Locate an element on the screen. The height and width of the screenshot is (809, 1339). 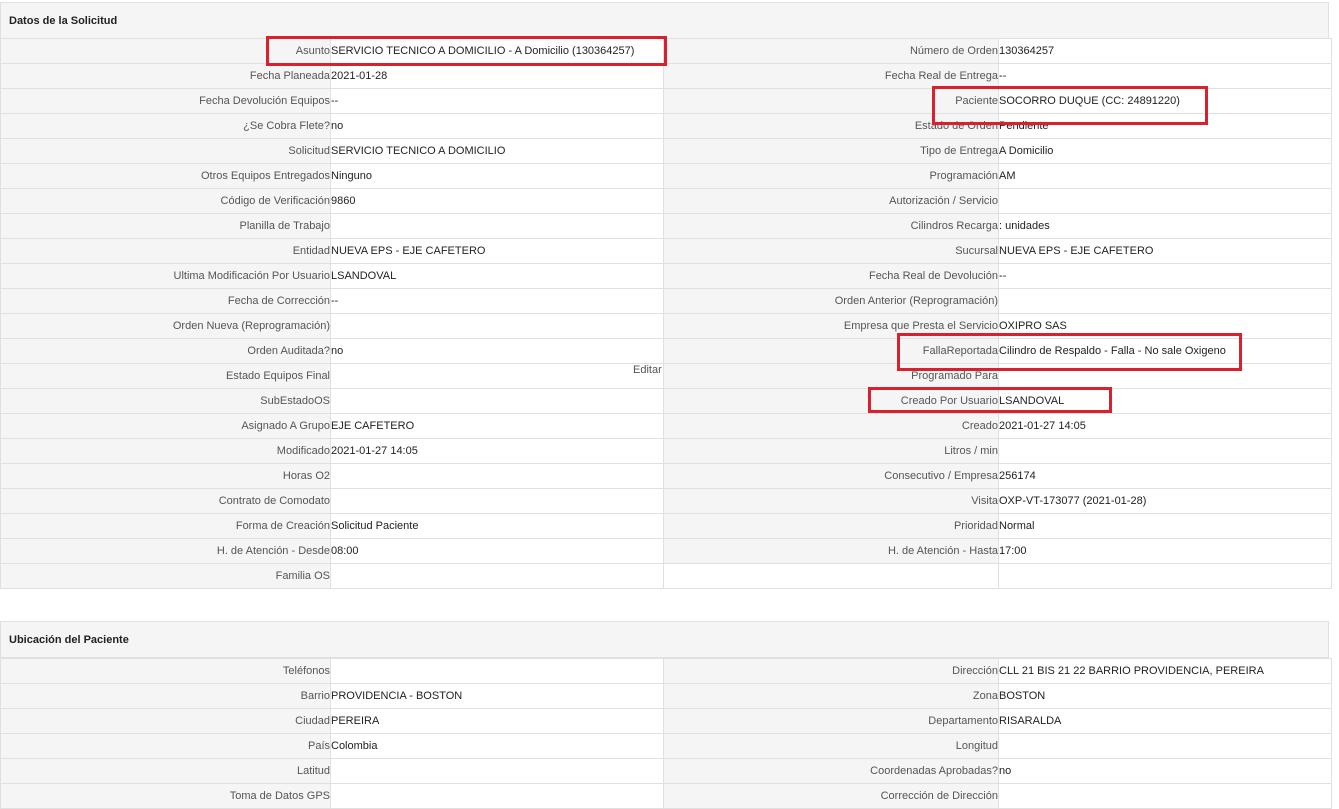
field-value-horas-o2 is located at coordinates (497, 476).